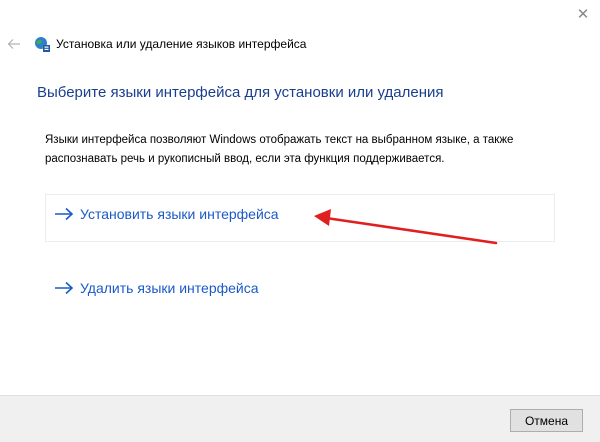  What do you see at coordinates (546, 420) in the screenshot?
I see `cancel-button: Отмена` at bounding box center [546, 420].